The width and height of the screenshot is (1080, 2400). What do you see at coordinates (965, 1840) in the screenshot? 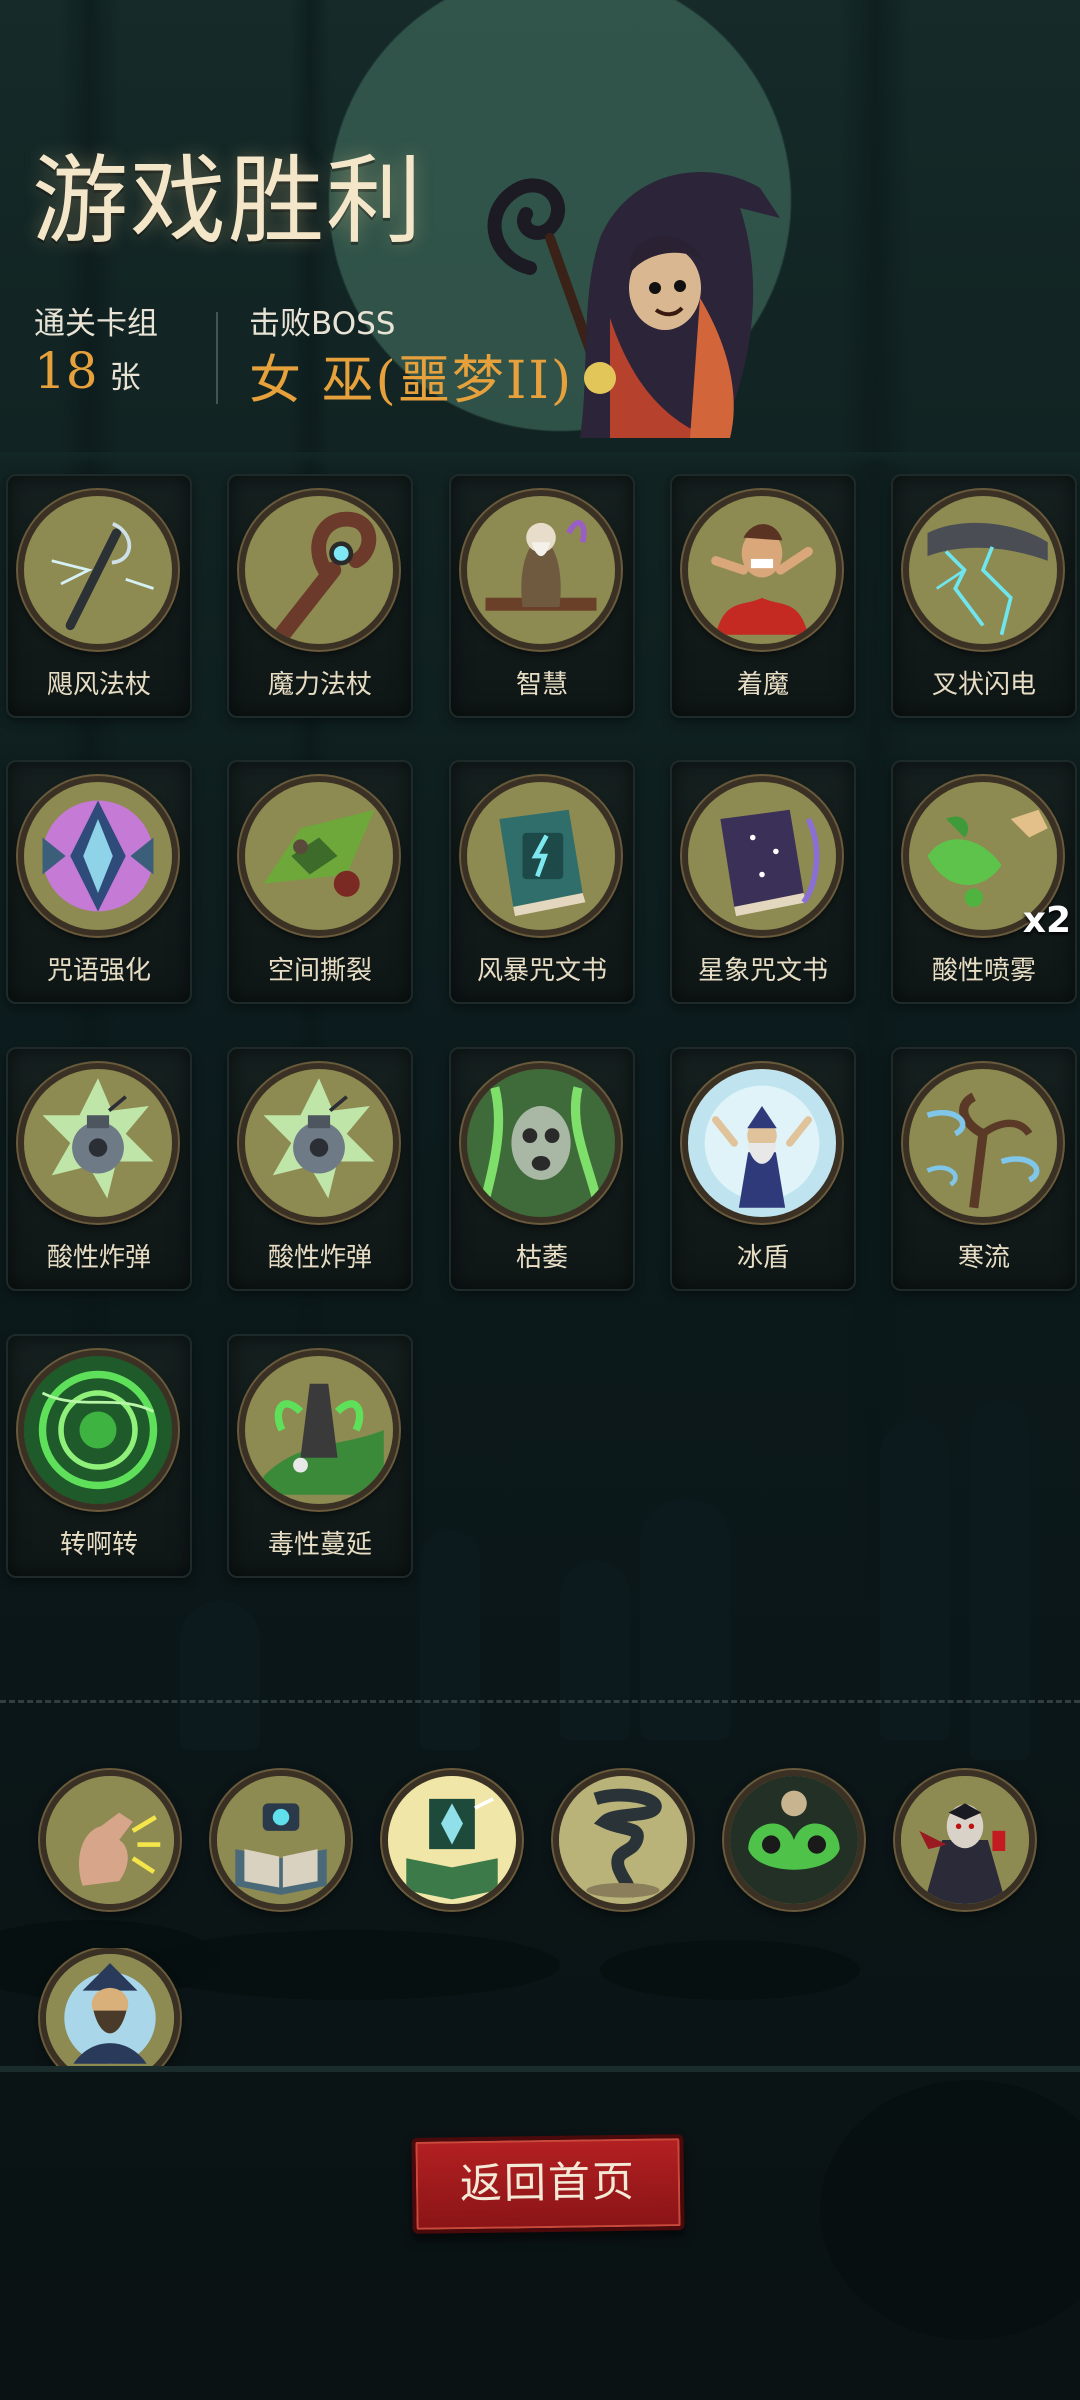
I see `vampire-icon` at bounding box center [965, 1840].